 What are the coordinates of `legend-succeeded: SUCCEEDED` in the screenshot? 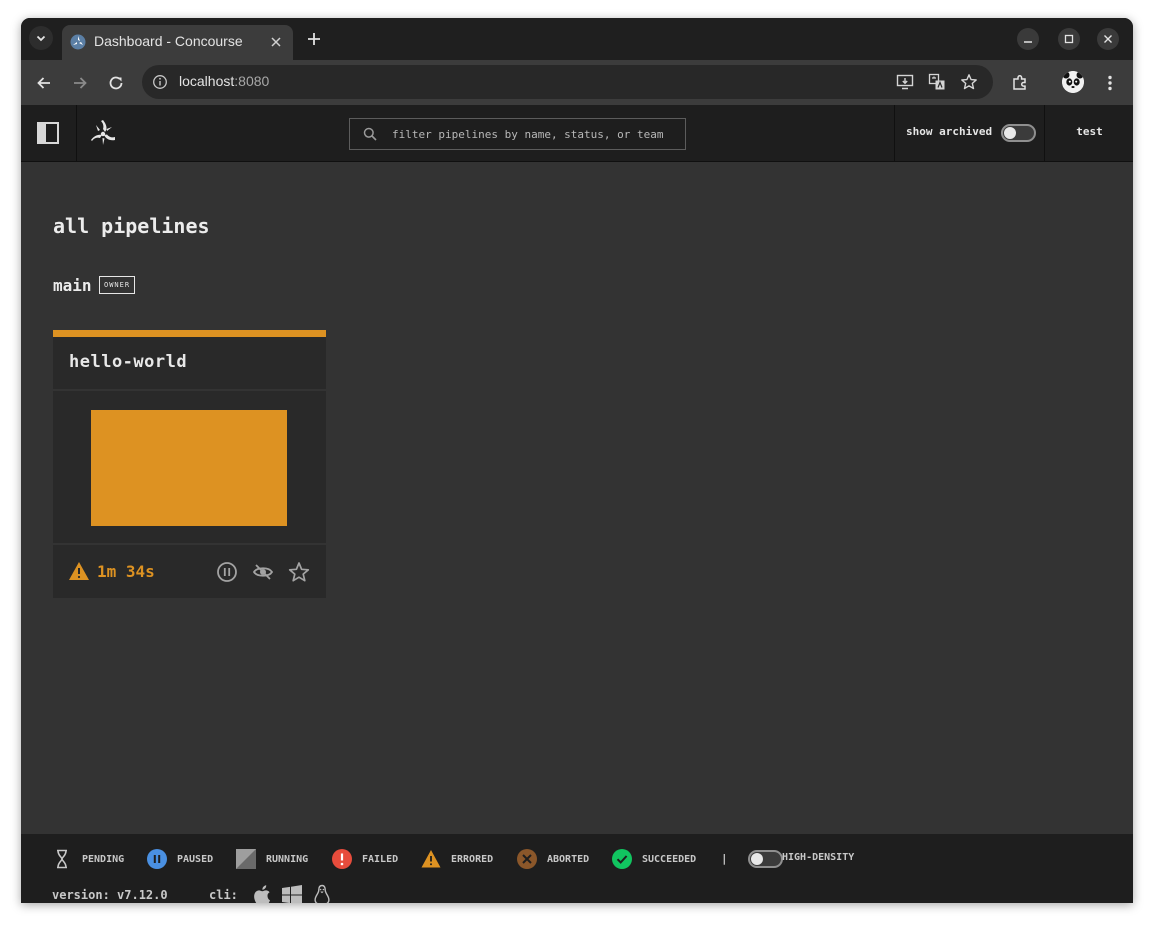 It's located at (654, 859).